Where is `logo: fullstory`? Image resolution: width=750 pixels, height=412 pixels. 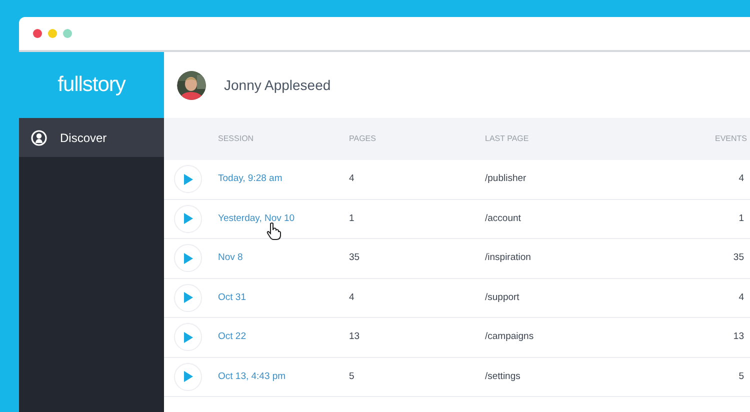
logo: fullstory is located at coordinates (92, 85).